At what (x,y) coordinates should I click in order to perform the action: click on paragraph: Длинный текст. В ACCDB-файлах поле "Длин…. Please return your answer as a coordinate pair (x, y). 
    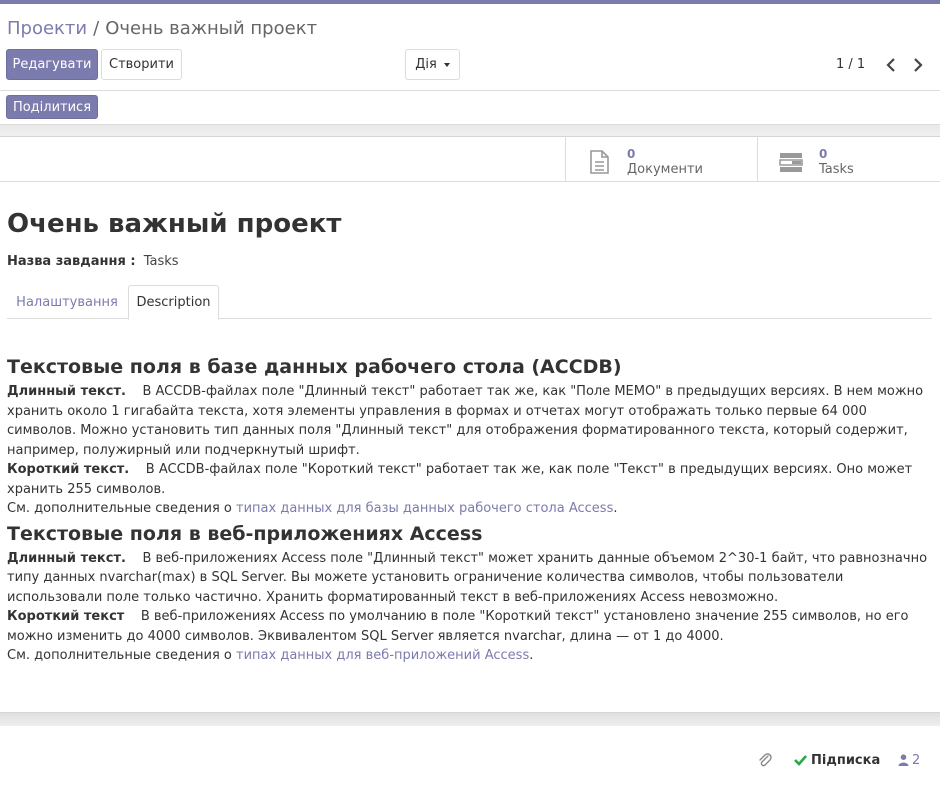
    Looking at the image, I should click on (469, 421).